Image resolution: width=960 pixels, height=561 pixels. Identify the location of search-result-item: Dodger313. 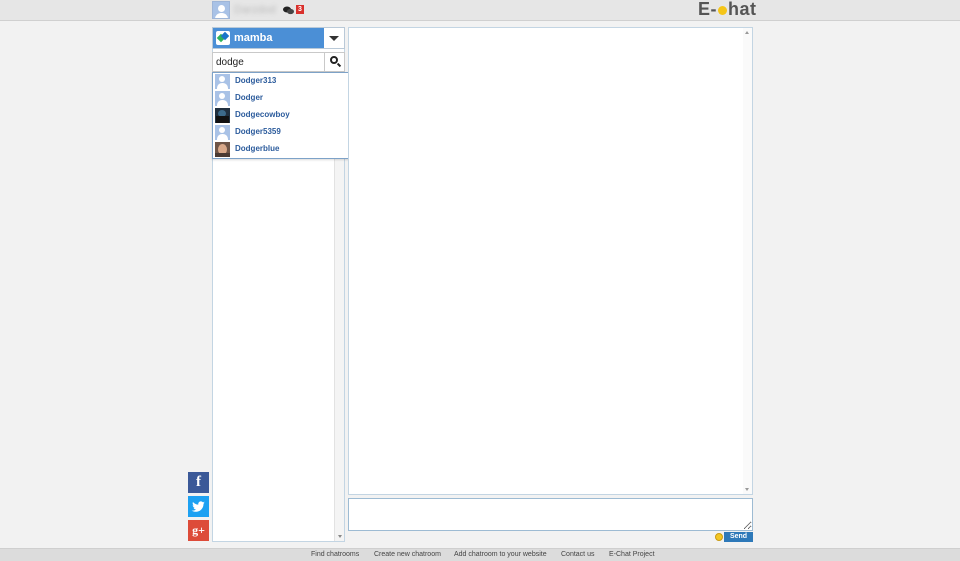
(290, 81).